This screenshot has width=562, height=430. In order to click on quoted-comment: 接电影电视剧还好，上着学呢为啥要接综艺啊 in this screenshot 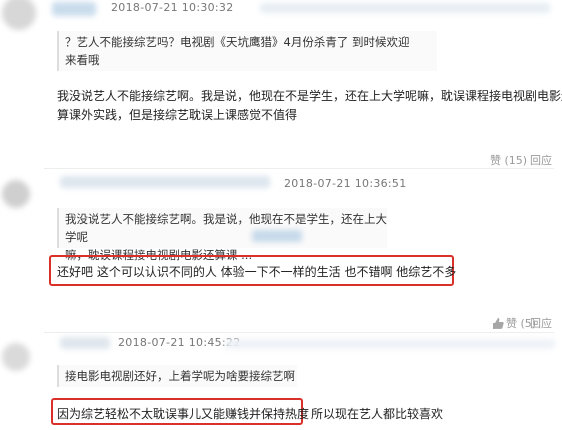, I will do `click(177, 376)`.